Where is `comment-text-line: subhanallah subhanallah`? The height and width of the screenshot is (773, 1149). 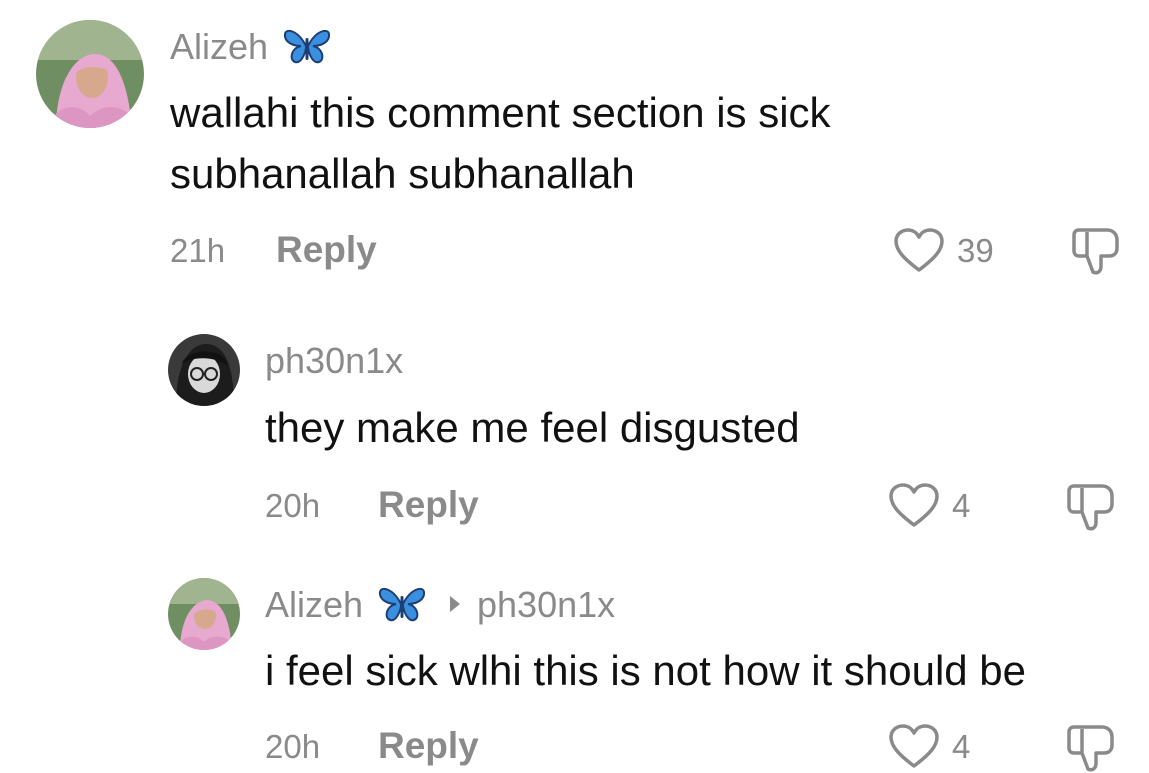 comment-text-line: subhanallah subhanallah is located at coordinates (402, 173).